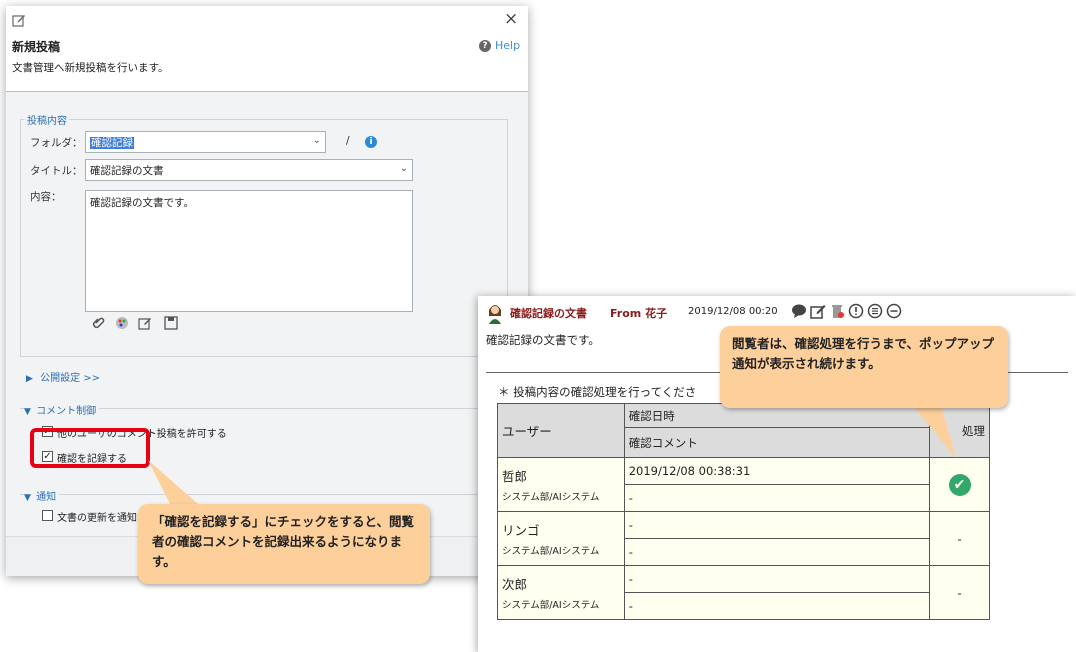 Image resolution: width=1076 pixels, height=652 pixels. I want to click on folder-select: 確認記録 ⌄, so click(205, 142).